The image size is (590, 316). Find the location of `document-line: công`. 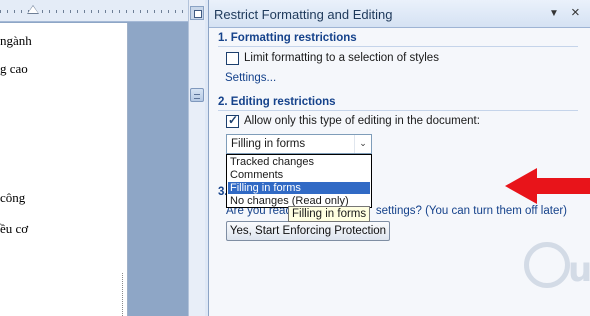

document-line: công is located at coordinates (13, 197).